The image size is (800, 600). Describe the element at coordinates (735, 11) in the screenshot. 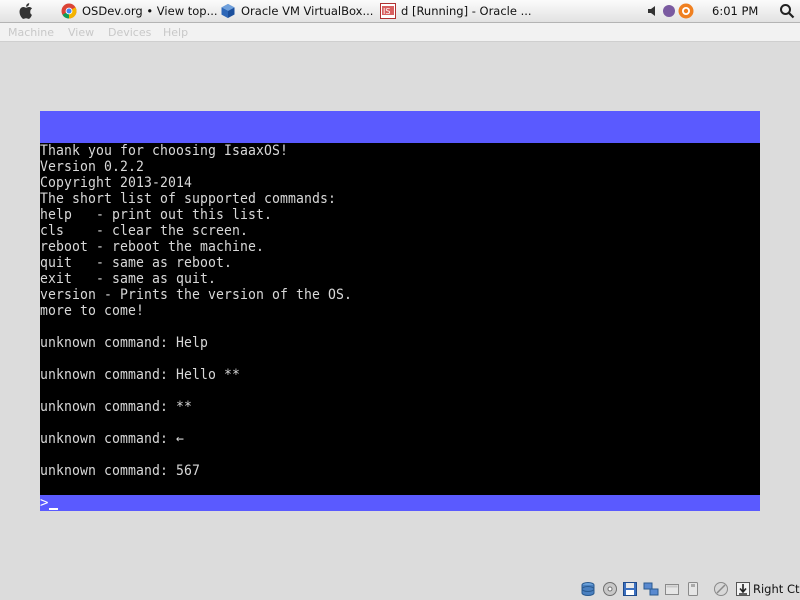

I see `clock: 6:01 PM` at that location.